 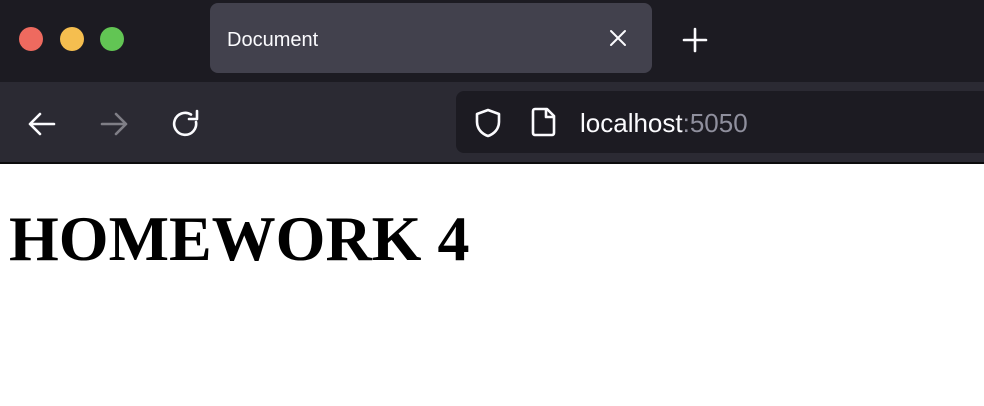 I want to click on close-icon, so click(x=618, y=38).